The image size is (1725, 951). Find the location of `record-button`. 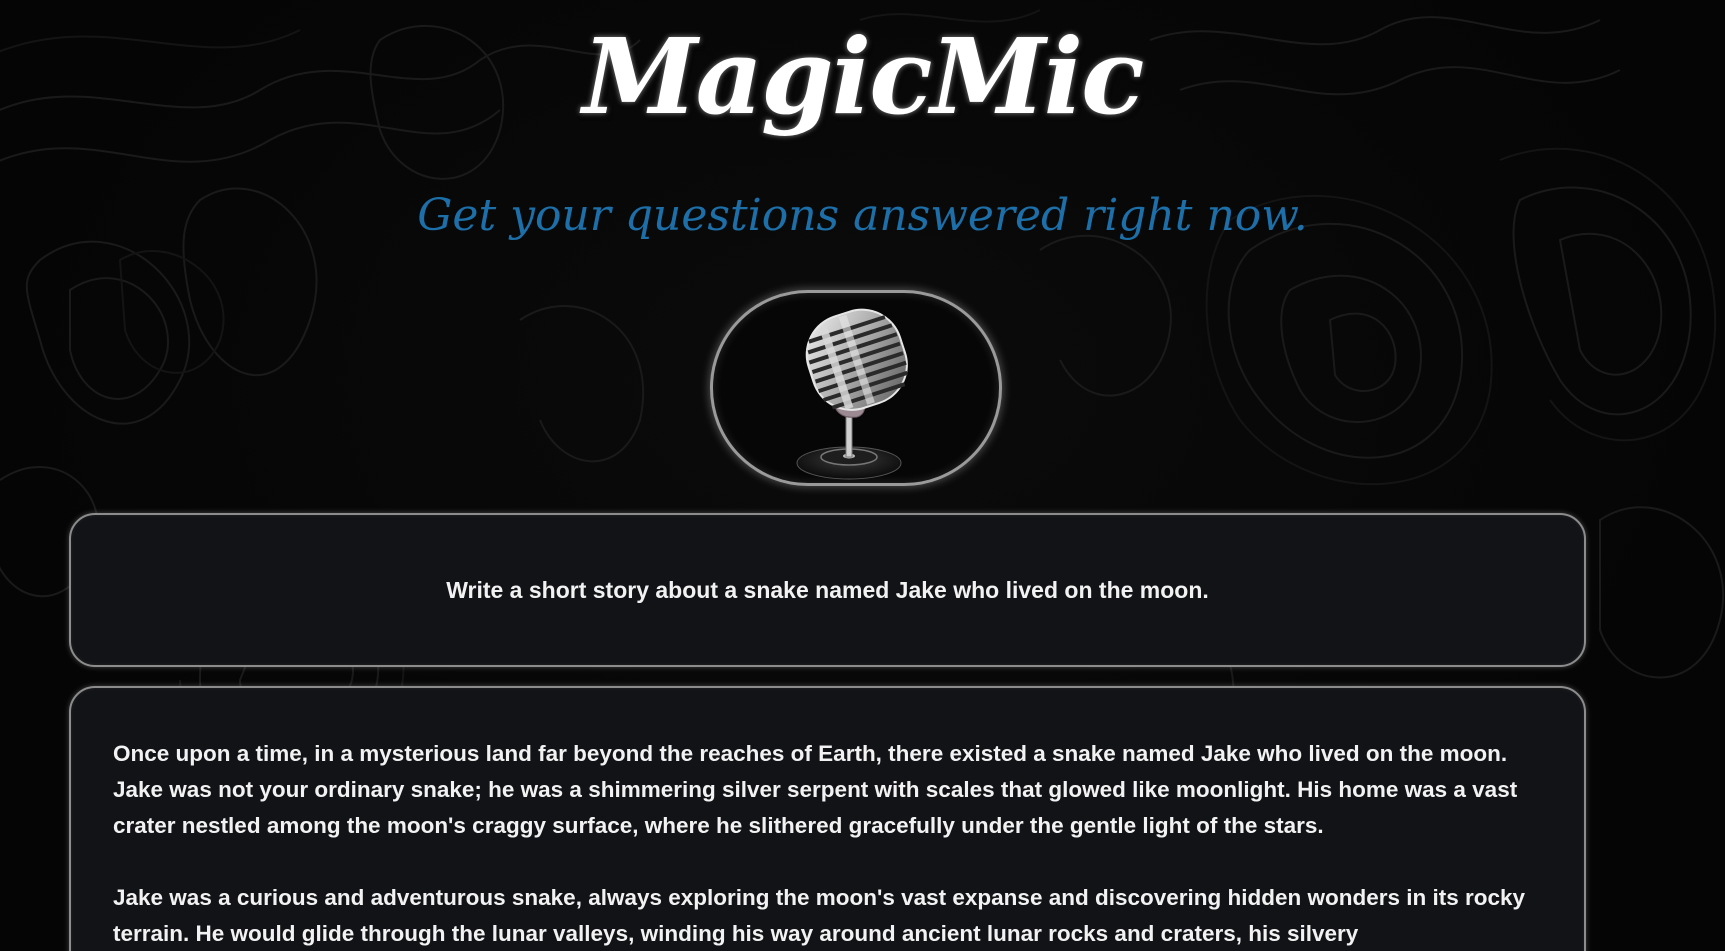

record-button is located at coordinates (856, 388).